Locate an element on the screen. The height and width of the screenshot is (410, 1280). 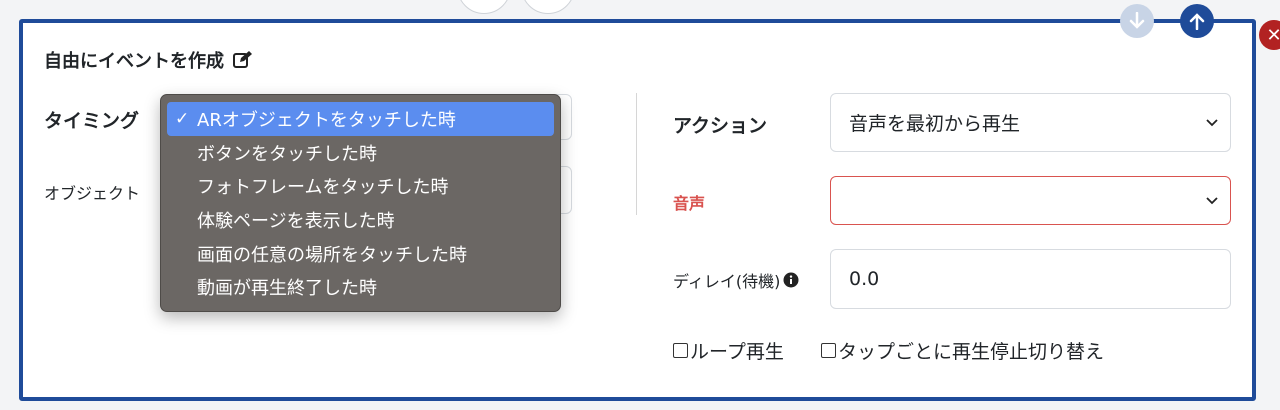
panel-title: 自由にイベントを作成 is located at coordinates (148, 60).